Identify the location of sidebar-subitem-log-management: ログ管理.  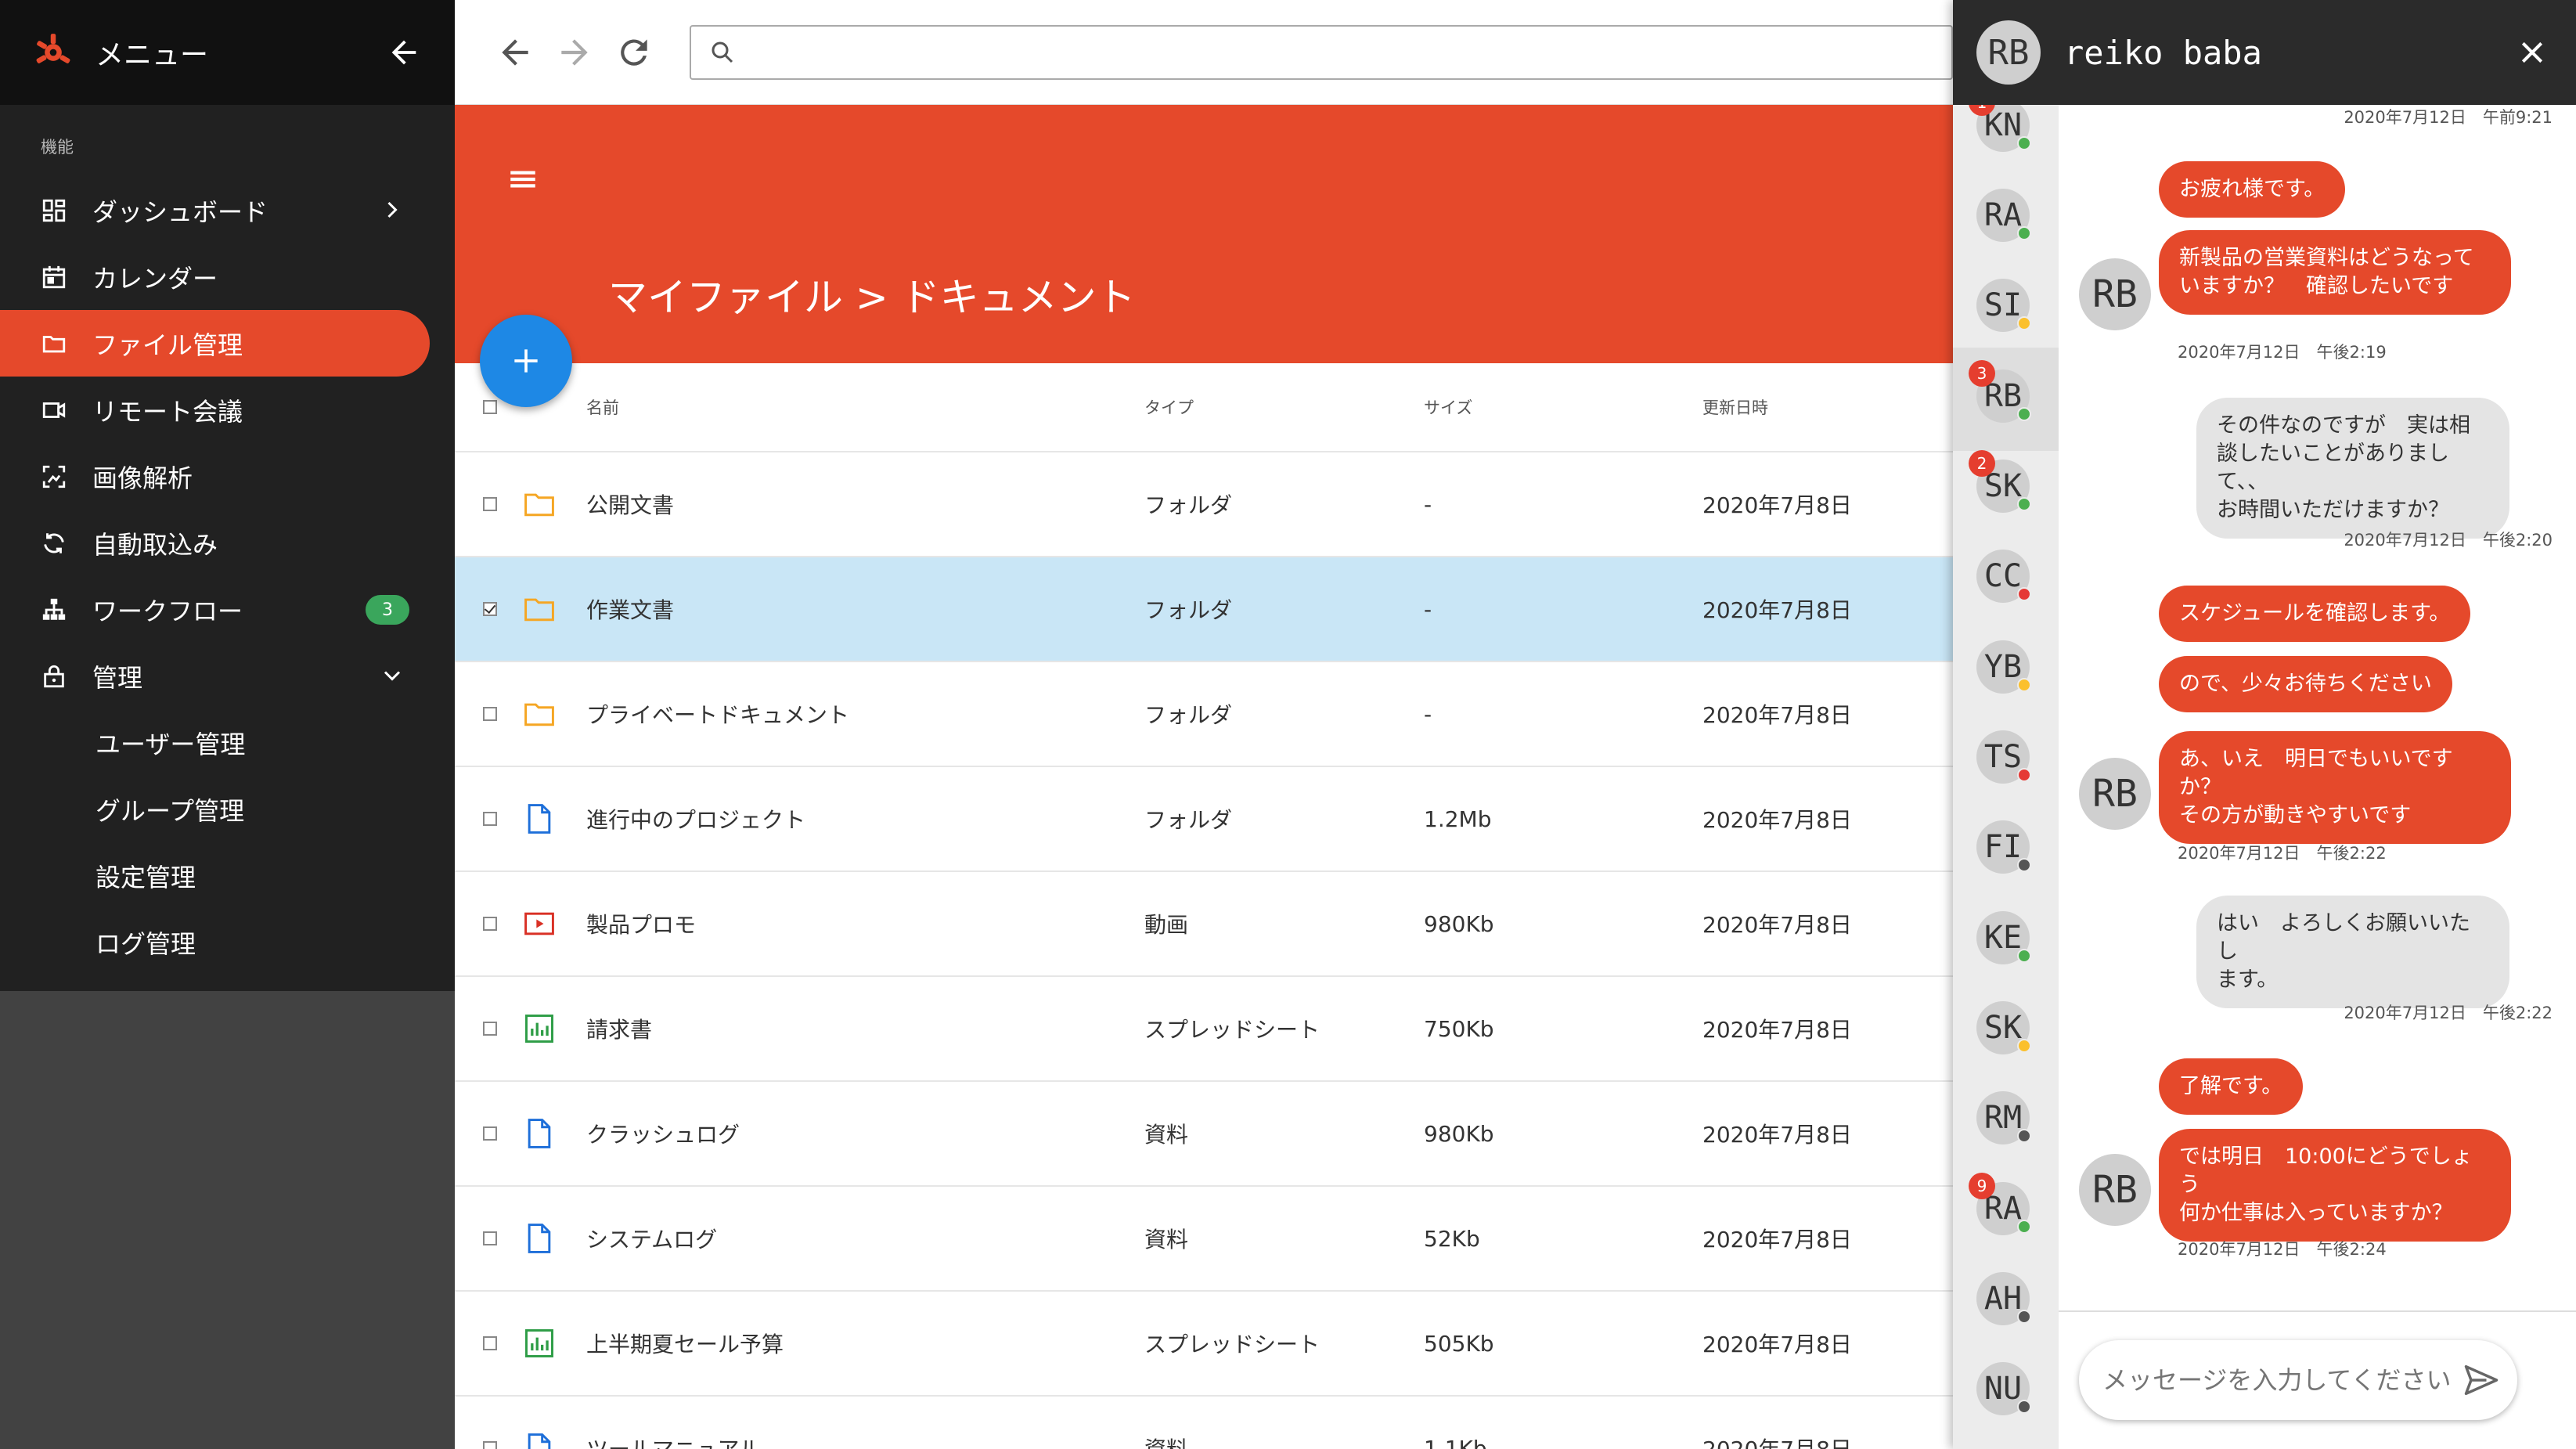
(227, 942).